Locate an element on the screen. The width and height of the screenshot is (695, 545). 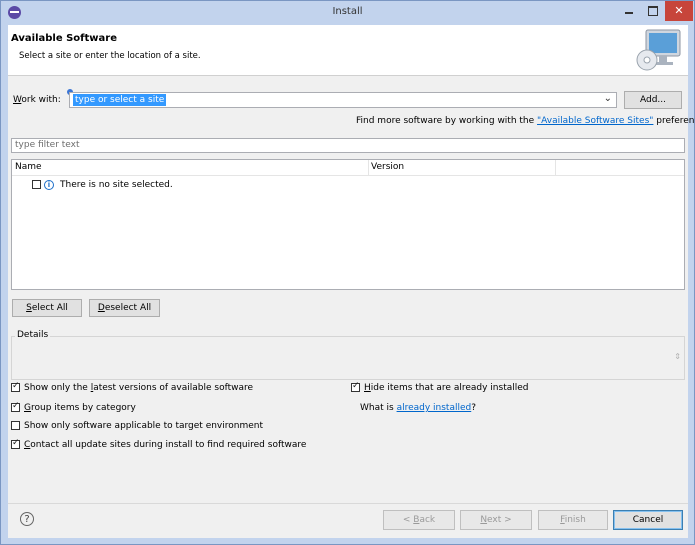
show-applicable-checkbox is located at coordinates (15, 425).